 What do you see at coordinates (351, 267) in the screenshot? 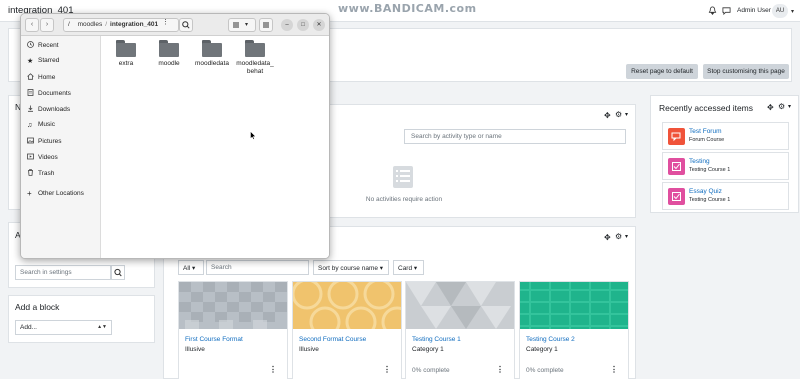
I see `sort-dropdown: Sort by course name ▾` at bounding box center [351, 267].